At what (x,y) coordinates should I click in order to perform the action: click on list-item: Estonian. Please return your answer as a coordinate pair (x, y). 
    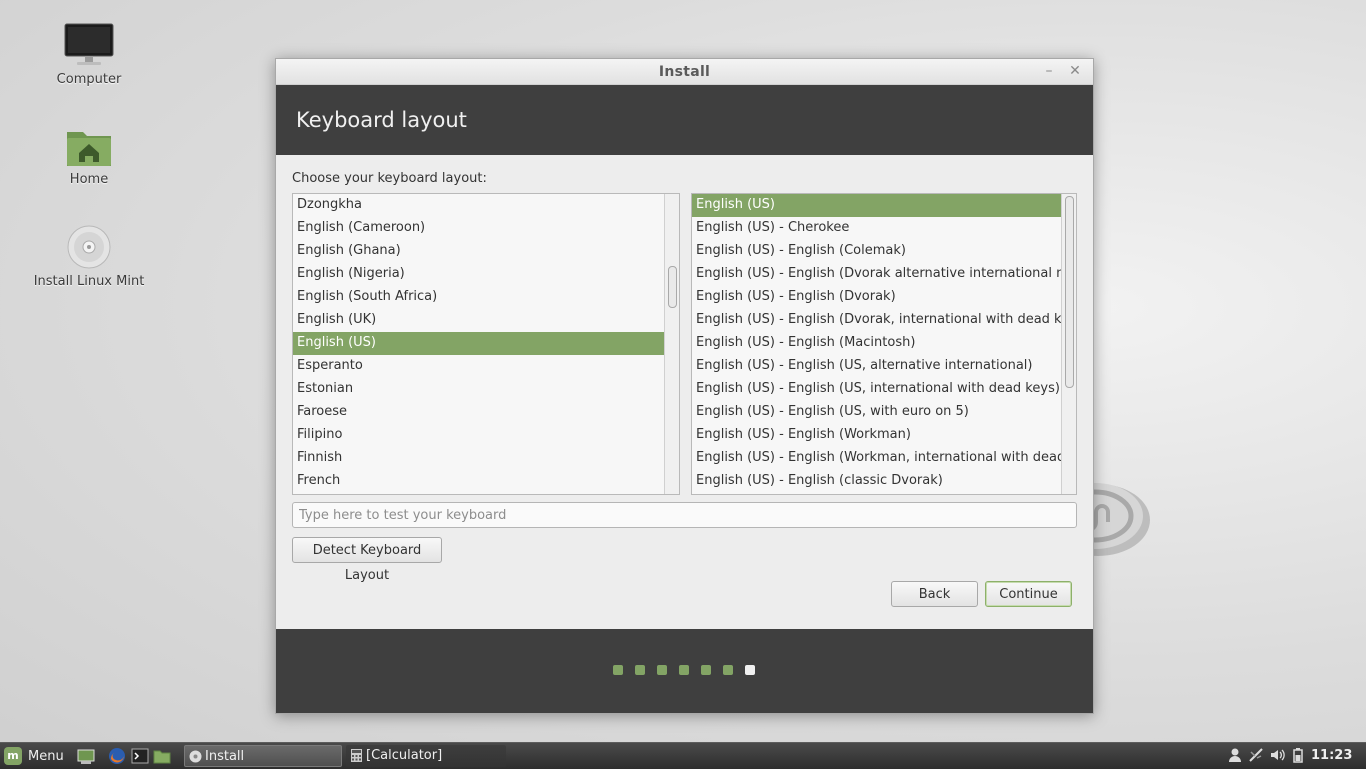
    Looking at the image, I should click on (486, 389).